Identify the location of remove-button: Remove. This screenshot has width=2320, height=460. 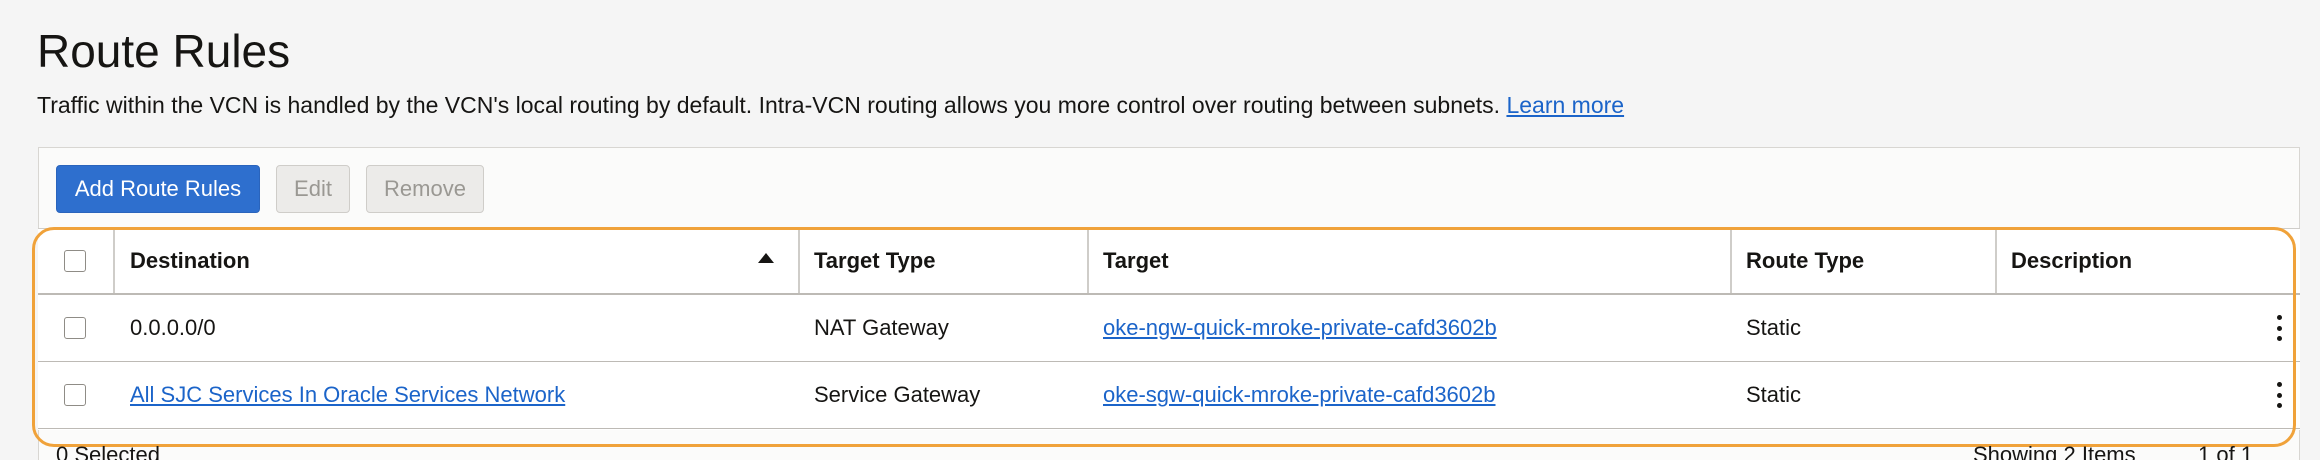
(425, 189).